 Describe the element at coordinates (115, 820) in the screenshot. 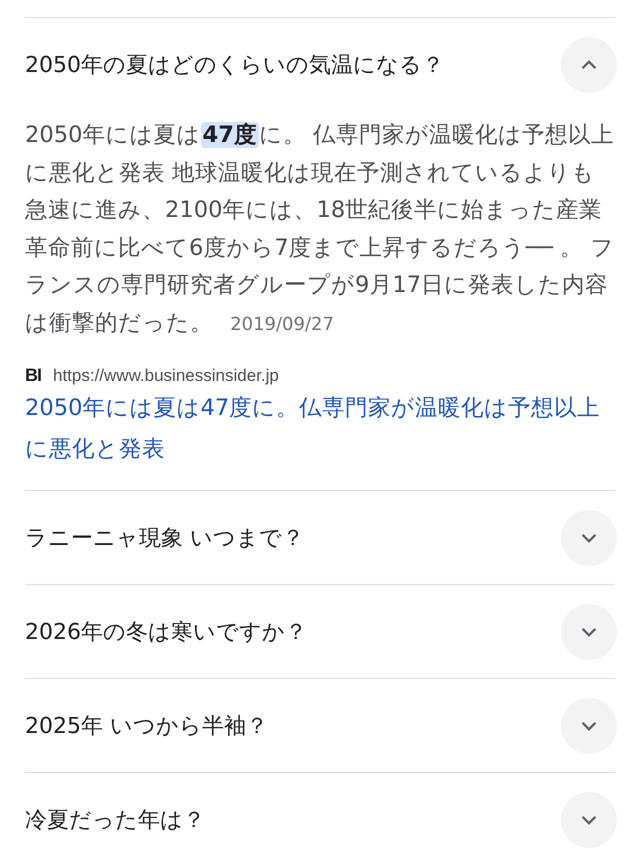

I see `question-text: 冷夏だった年は？` at that location.